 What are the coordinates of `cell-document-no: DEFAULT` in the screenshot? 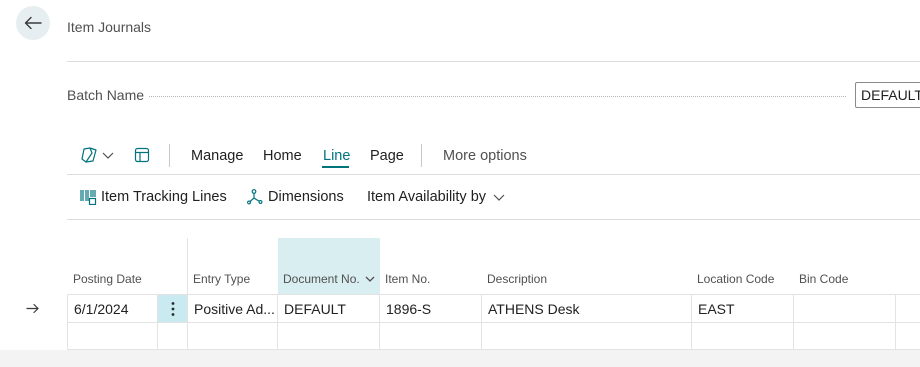 It's located at (315, 309).